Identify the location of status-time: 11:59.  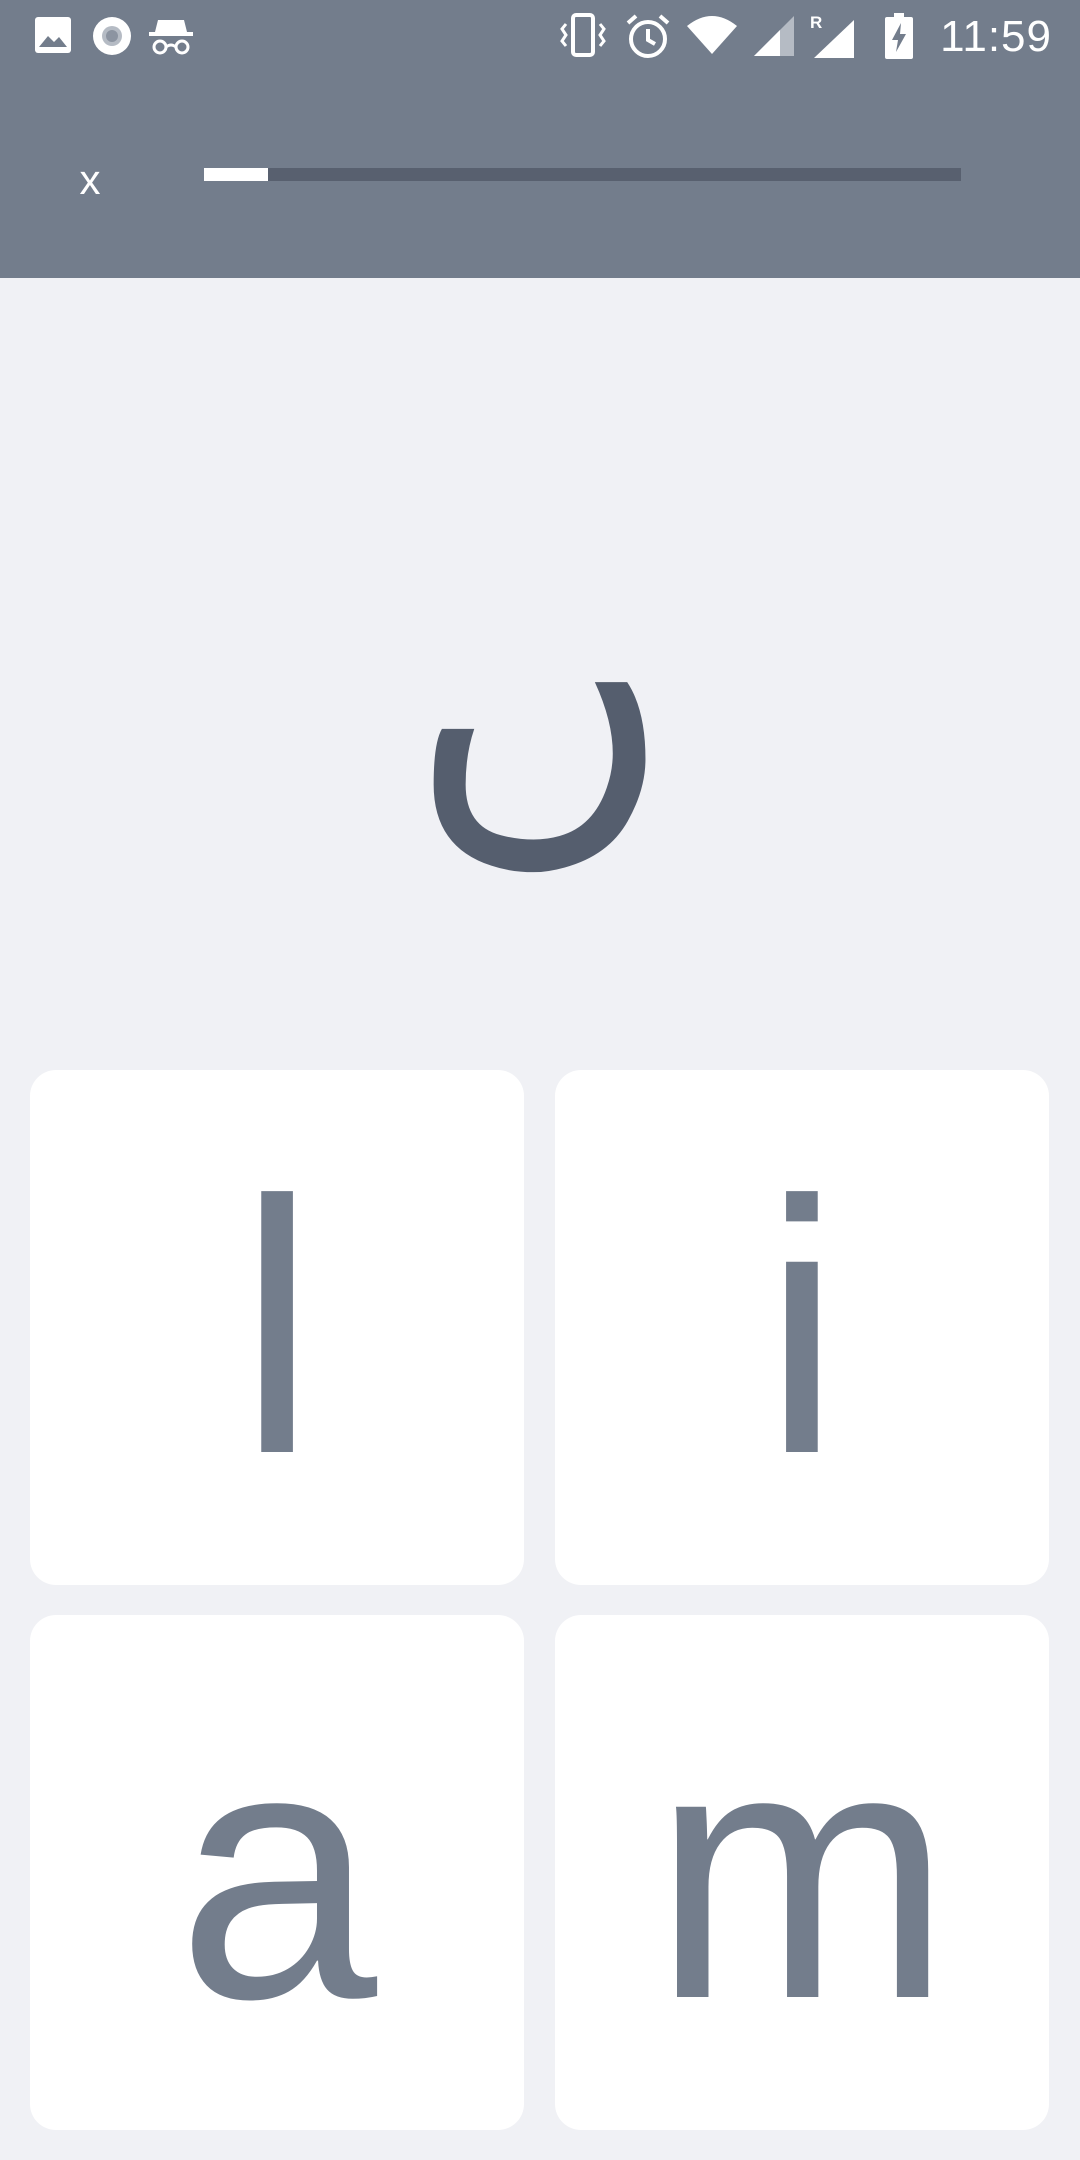
(996, 36).